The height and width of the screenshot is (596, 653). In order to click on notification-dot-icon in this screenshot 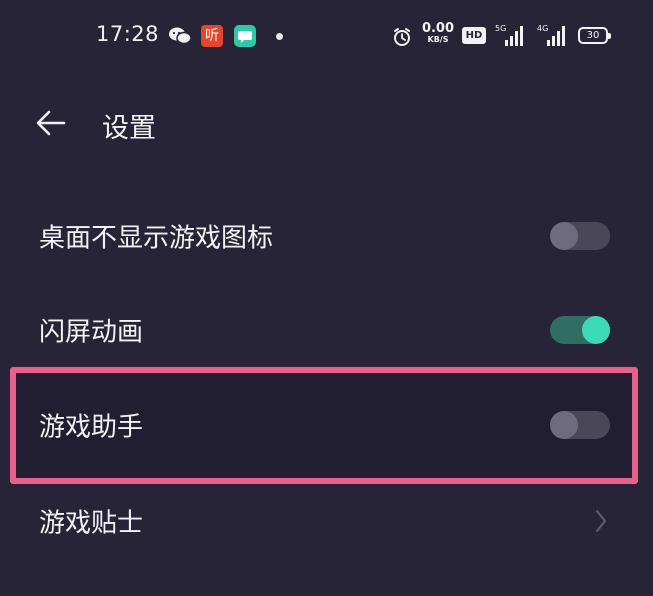, I will do `click(279, 36)`.